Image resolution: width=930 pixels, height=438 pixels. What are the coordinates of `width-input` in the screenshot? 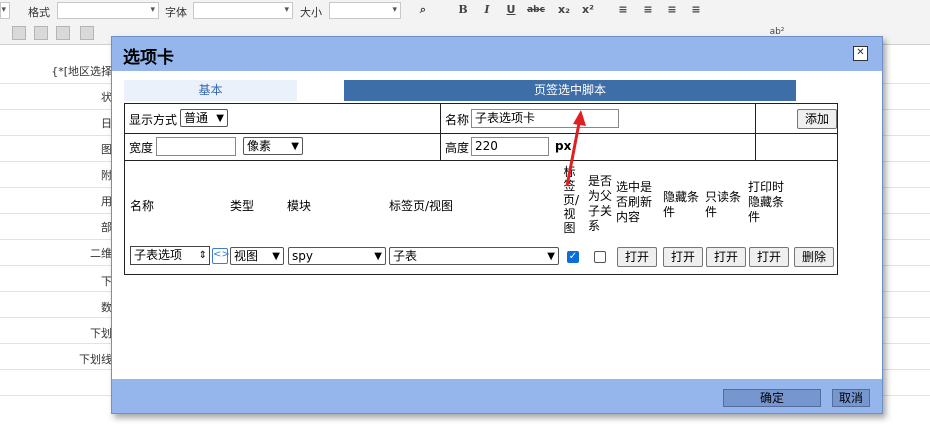 It's located at (196, 146).